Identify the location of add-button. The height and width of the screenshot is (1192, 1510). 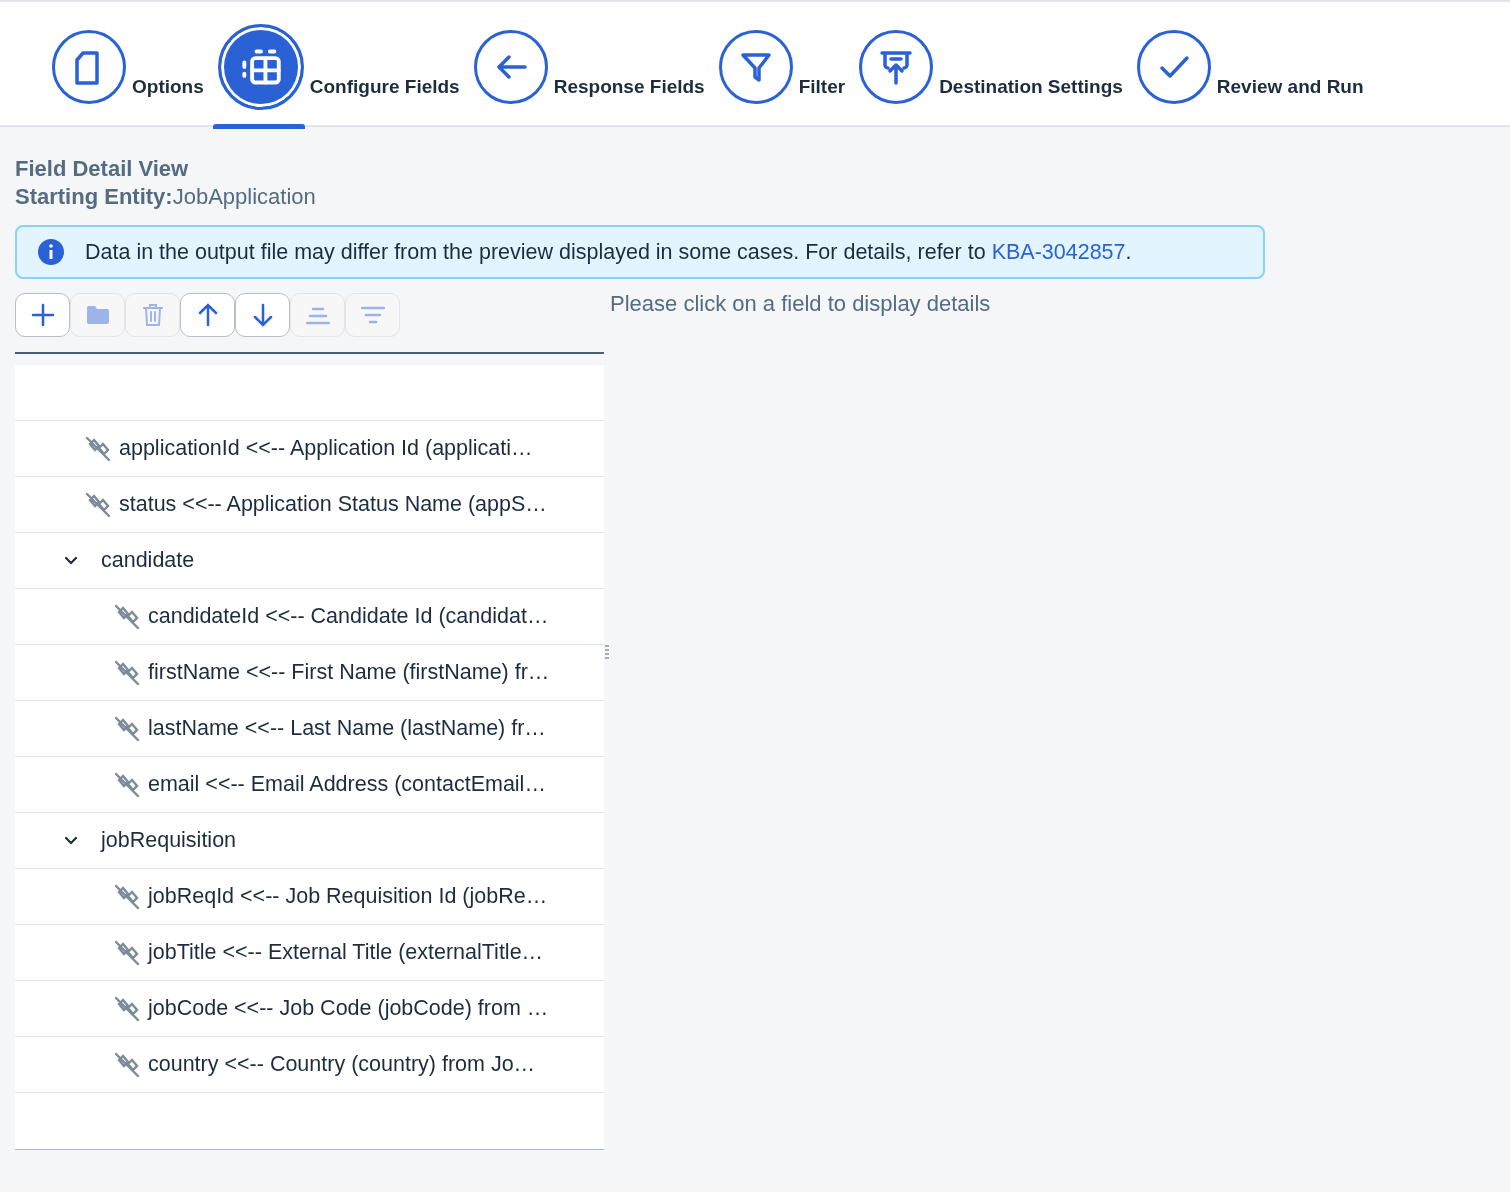
(42, 315).